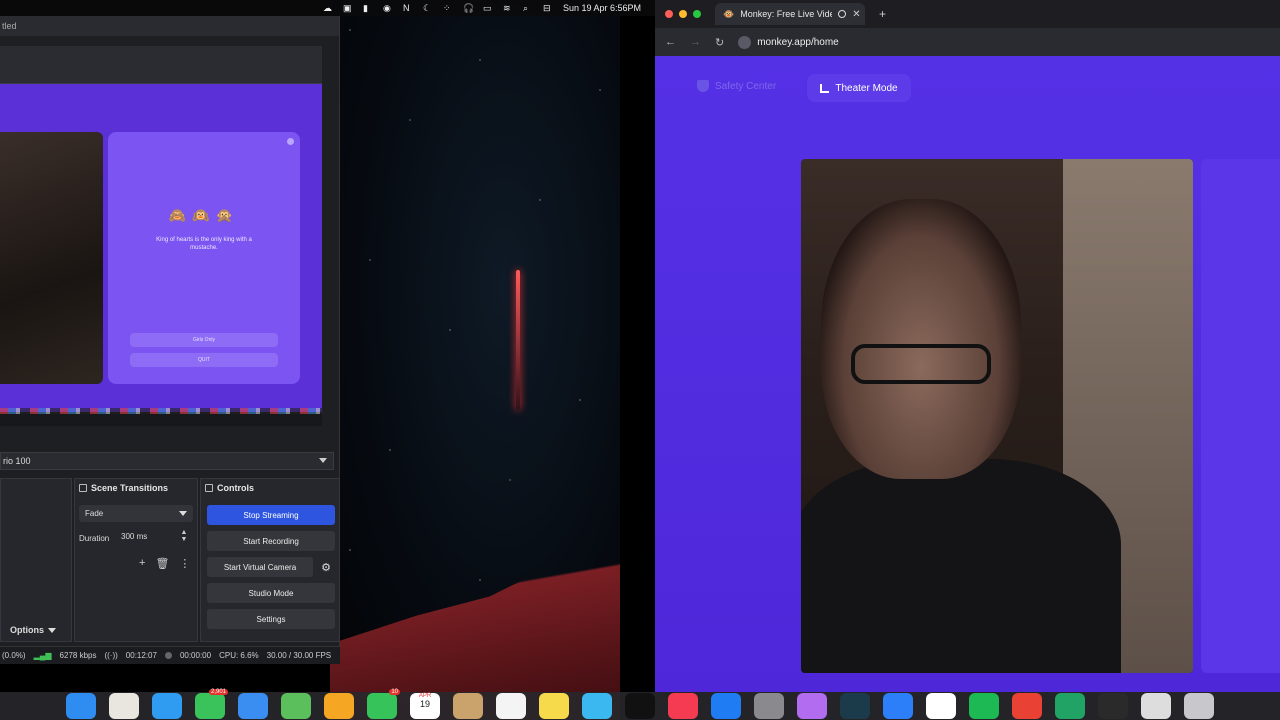 The height and width of the screenshot is (720, 1280). I want to click on add-icon: +, so click(142, 563).